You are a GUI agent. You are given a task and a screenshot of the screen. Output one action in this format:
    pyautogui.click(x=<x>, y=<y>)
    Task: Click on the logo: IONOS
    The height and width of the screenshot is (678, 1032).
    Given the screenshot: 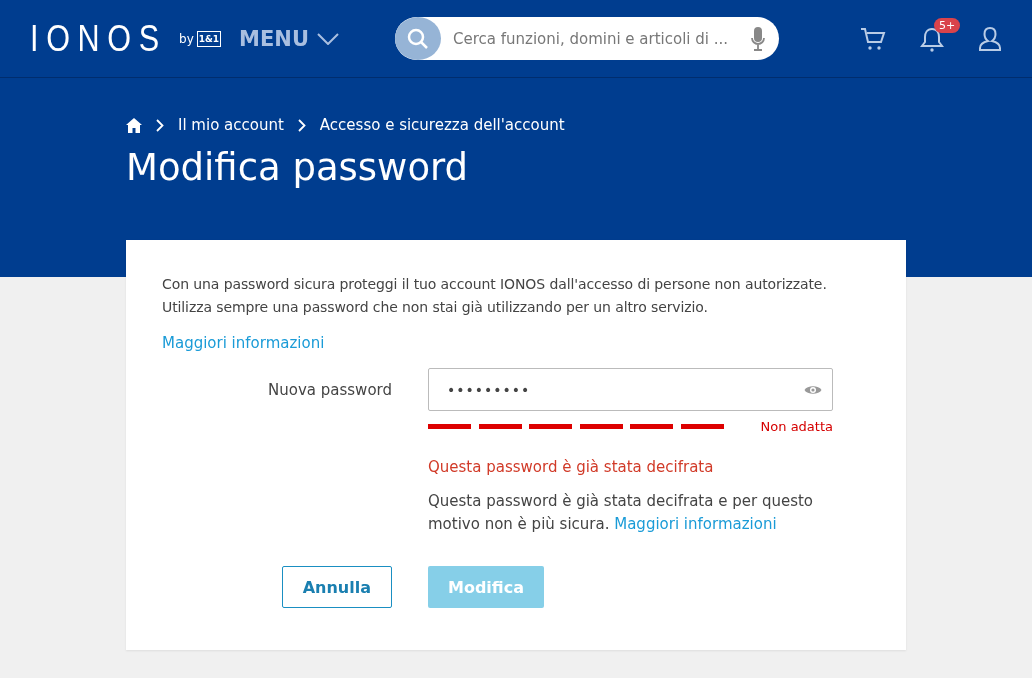 What is the action you would take?
    pyautogui.click(x=98, y=38)
    